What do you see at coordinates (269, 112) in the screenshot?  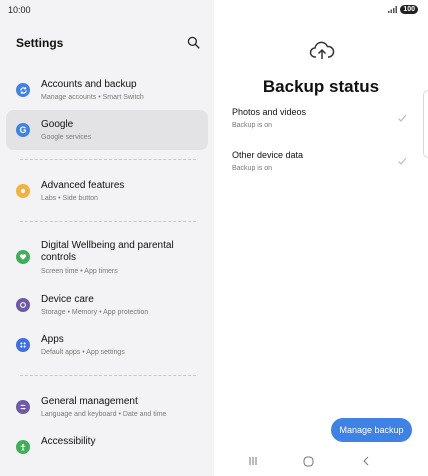 I see `backup-row-title: Photos and videos` at bounding box center [269, 112].